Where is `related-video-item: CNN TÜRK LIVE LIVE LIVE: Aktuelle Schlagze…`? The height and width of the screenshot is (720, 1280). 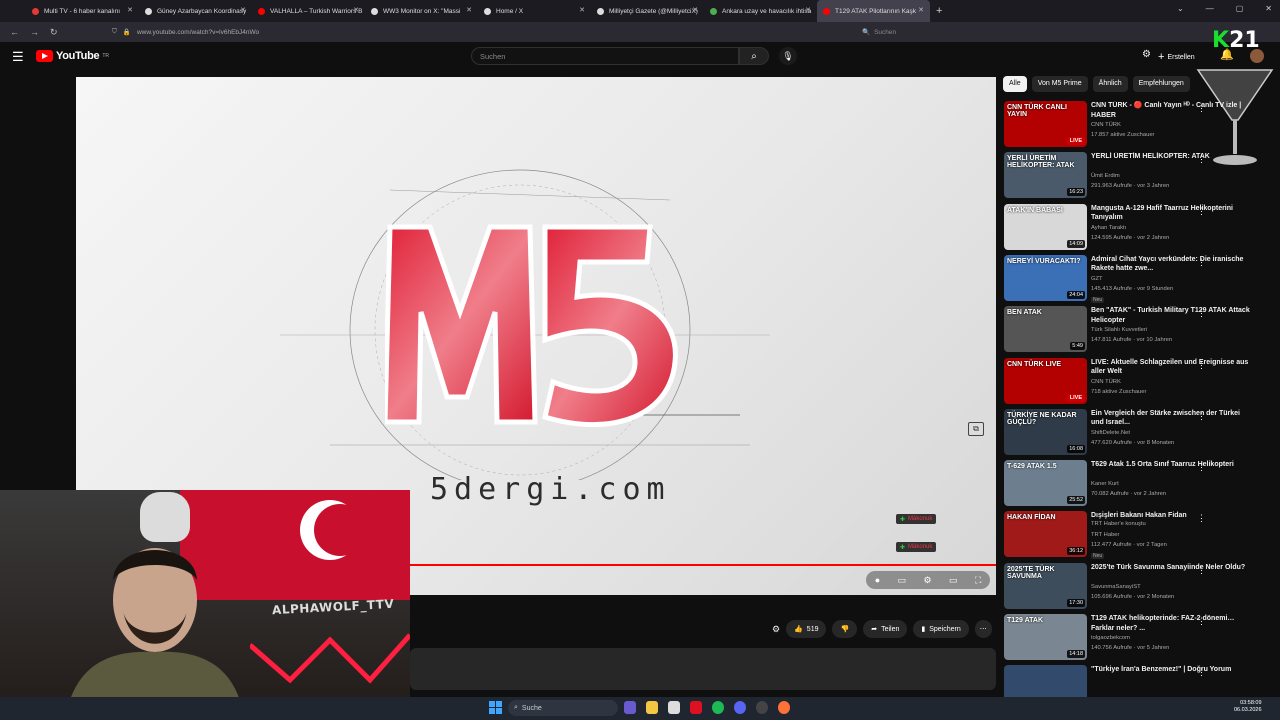
related-video-item: CNN TÜRK LIVE LIVE LIVE: Aktuelle Schlagze… is located at coordinates (1139, 380).